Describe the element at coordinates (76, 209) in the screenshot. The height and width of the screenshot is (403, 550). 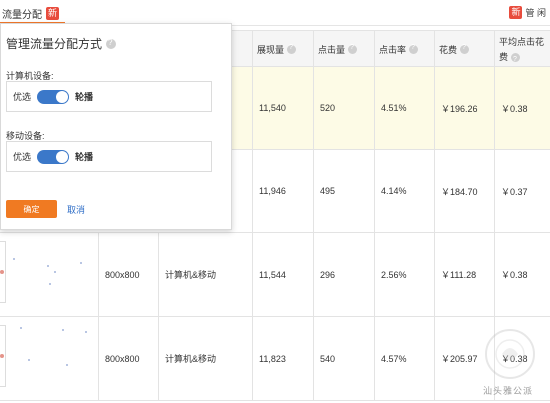
I see `cancel-button: 取消` at that location.